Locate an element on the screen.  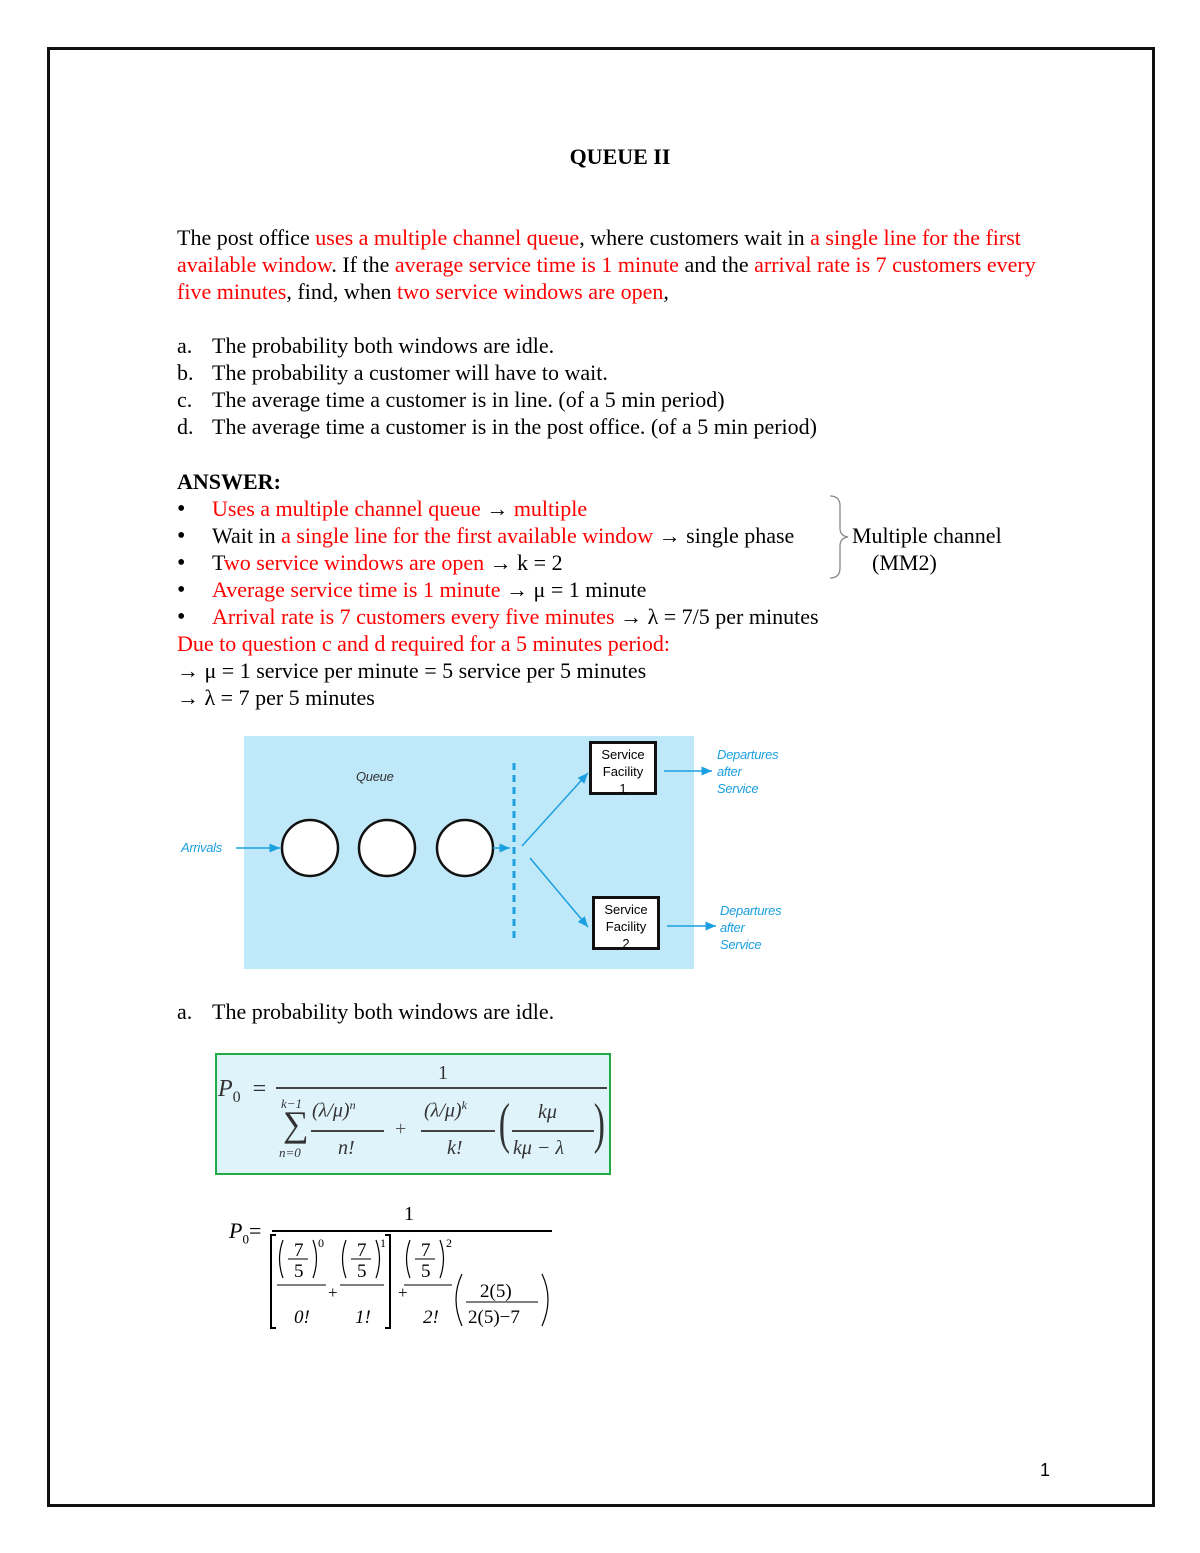
answer-heading: ANSWER: is located at coordinates (229, 481).